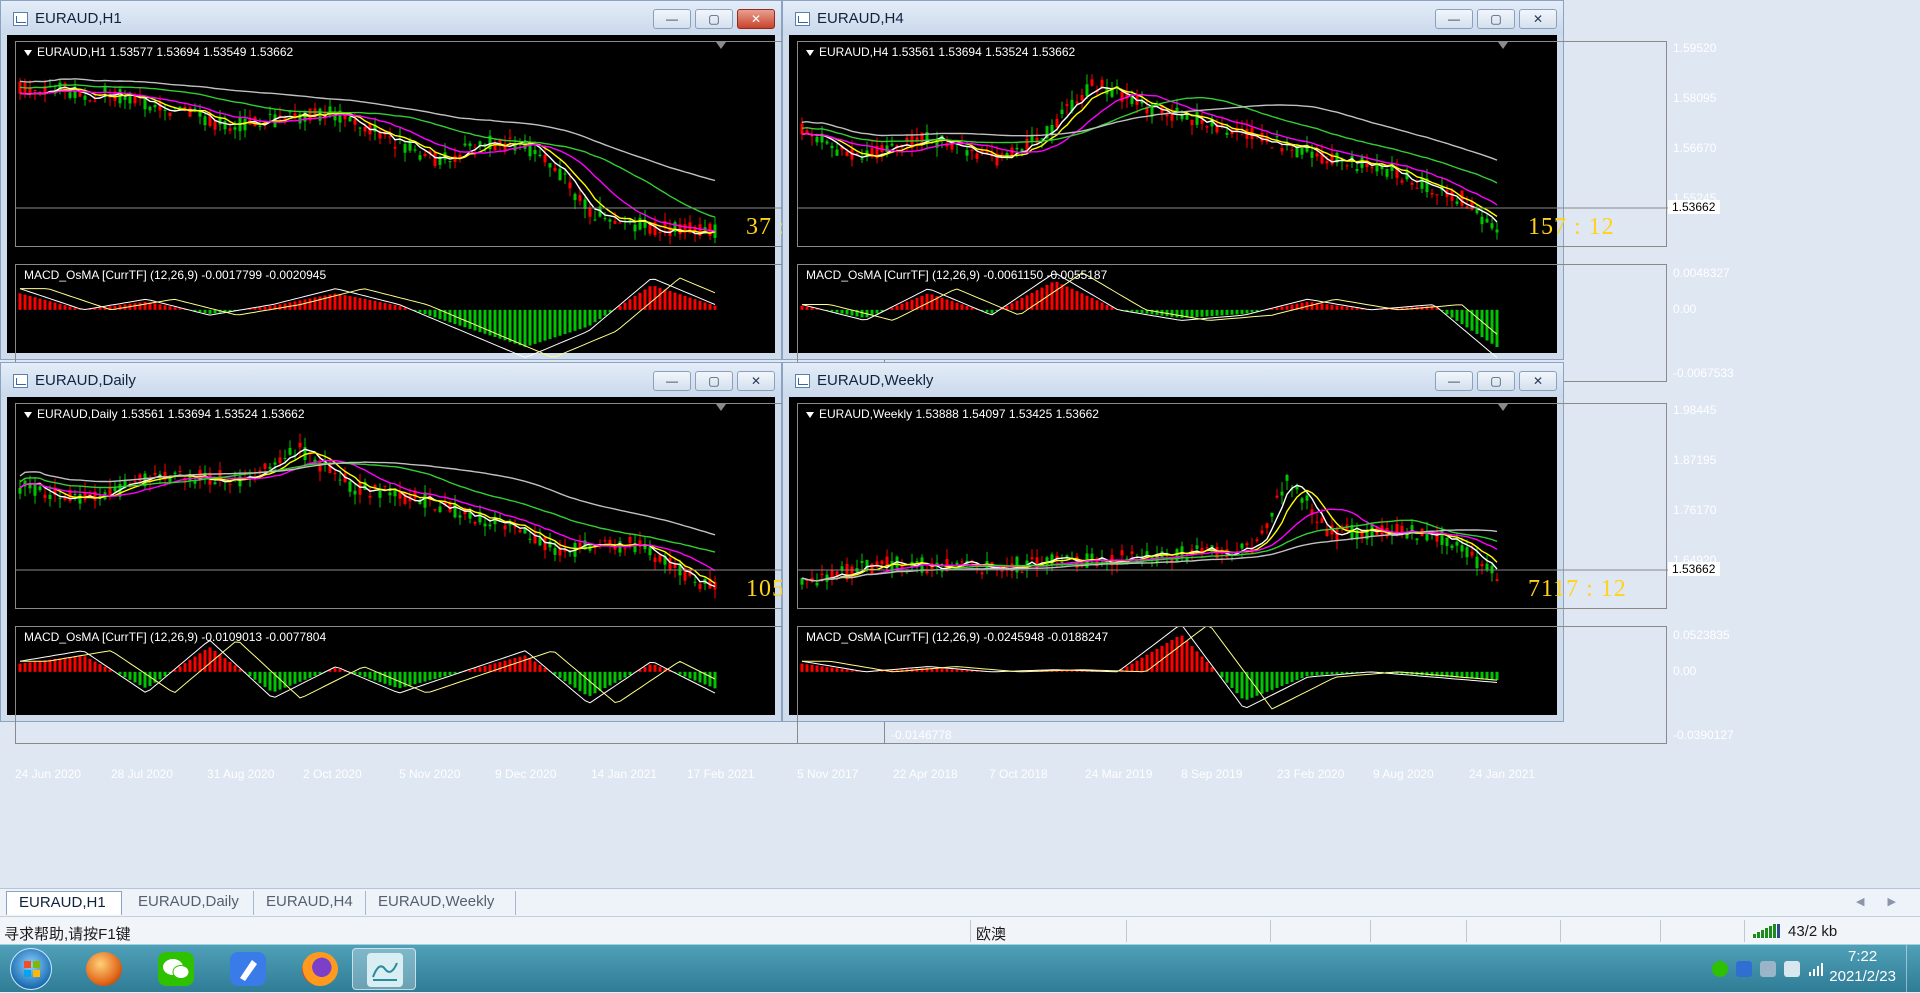  What do you see at coordinates (391, 18) in the screenshot?
I see `window-titlebar: EURAUD,H1 — ▢ ✕` at bounding box center [391, 18].